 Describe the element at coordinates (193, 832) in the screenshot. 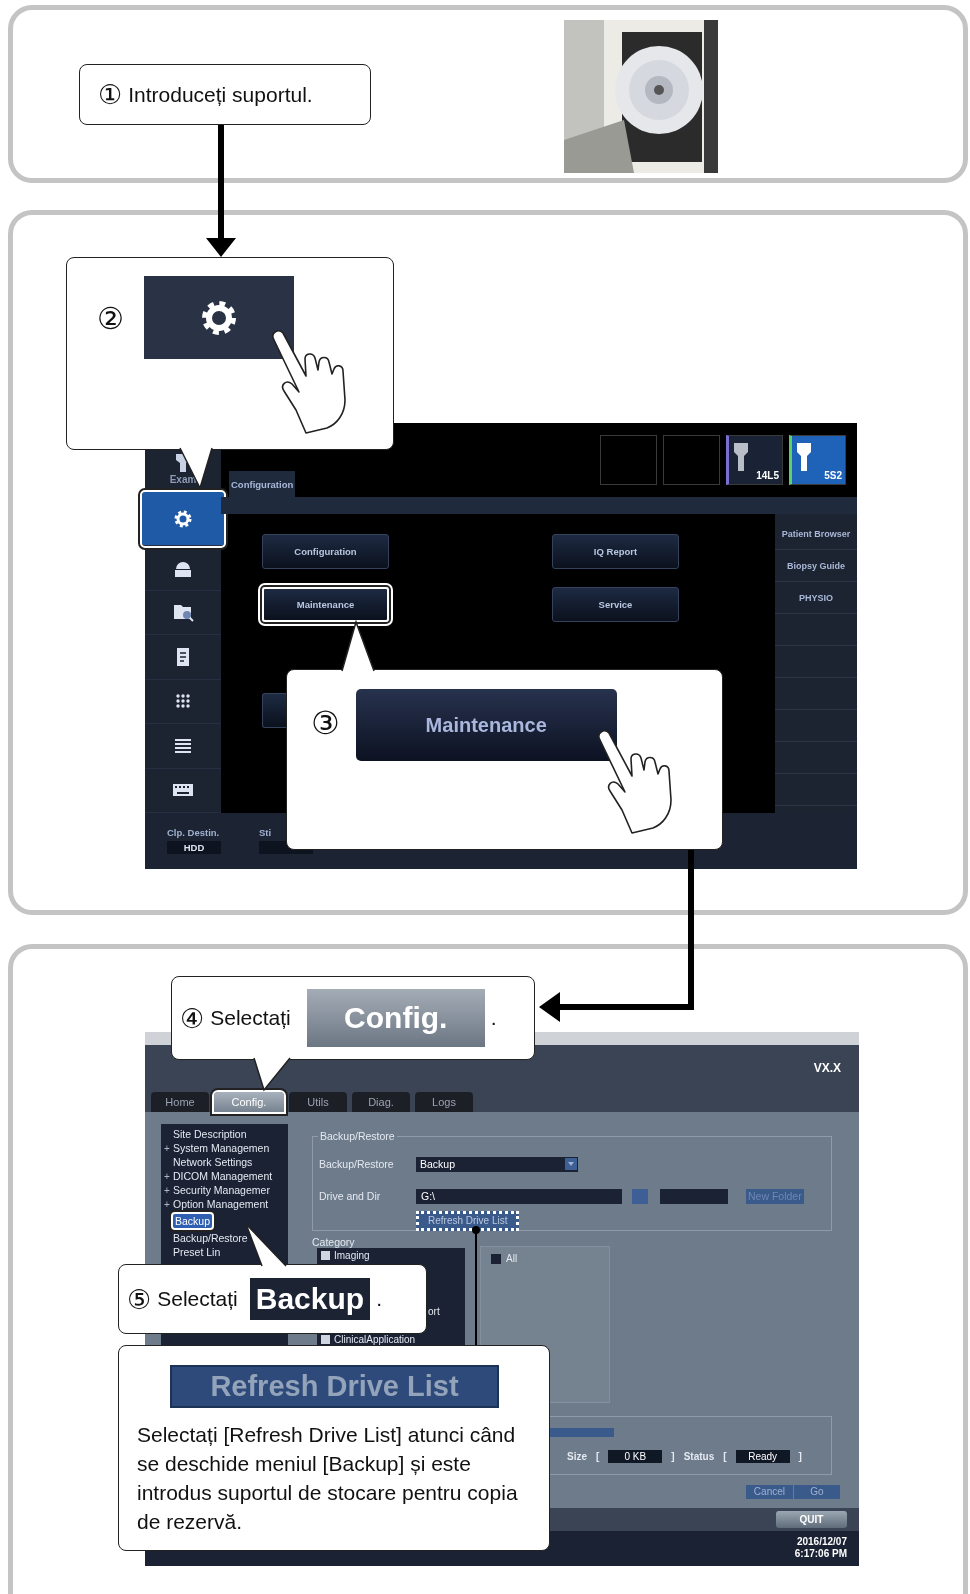

I see `status-label: Clp. Destin.` at that location.